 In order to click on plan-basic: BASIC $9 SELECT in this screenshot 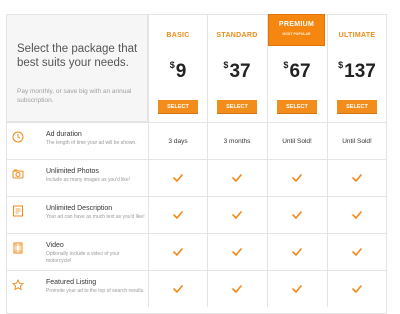, I will do `click(177, 68)`.